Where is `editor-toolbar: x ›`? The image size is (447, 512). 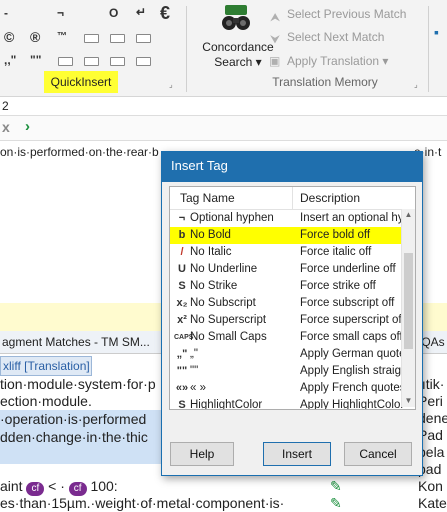
editor-toolbar: x › is located at coordinates (223, 128).